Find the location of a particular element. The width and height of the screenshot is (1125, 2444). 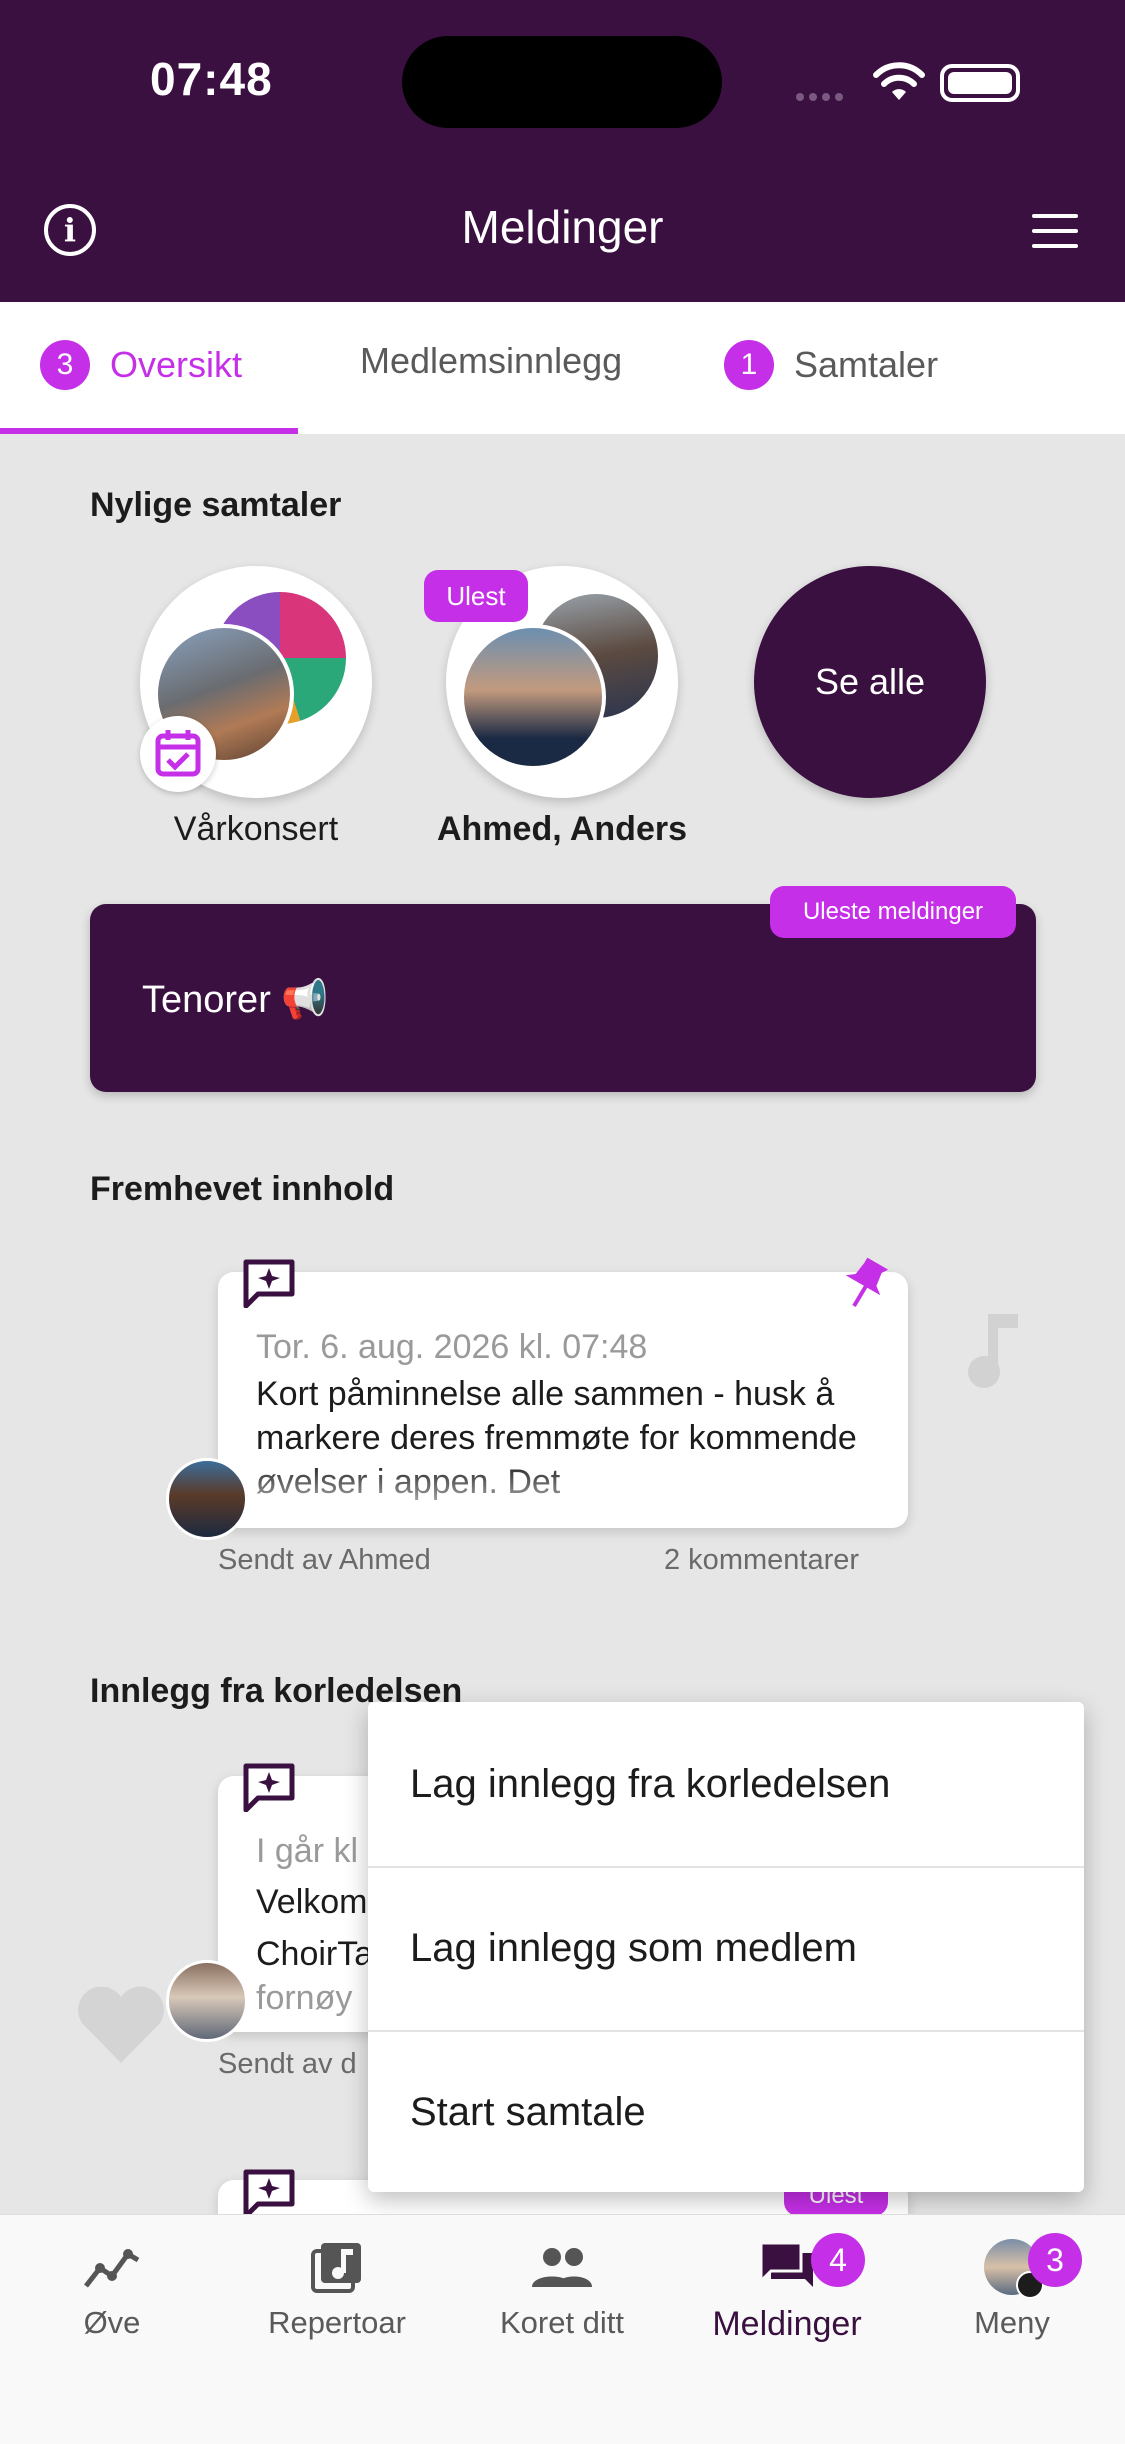

nav-item-meldinger: Meldinger 4 is located at coordinates (787, 2288).